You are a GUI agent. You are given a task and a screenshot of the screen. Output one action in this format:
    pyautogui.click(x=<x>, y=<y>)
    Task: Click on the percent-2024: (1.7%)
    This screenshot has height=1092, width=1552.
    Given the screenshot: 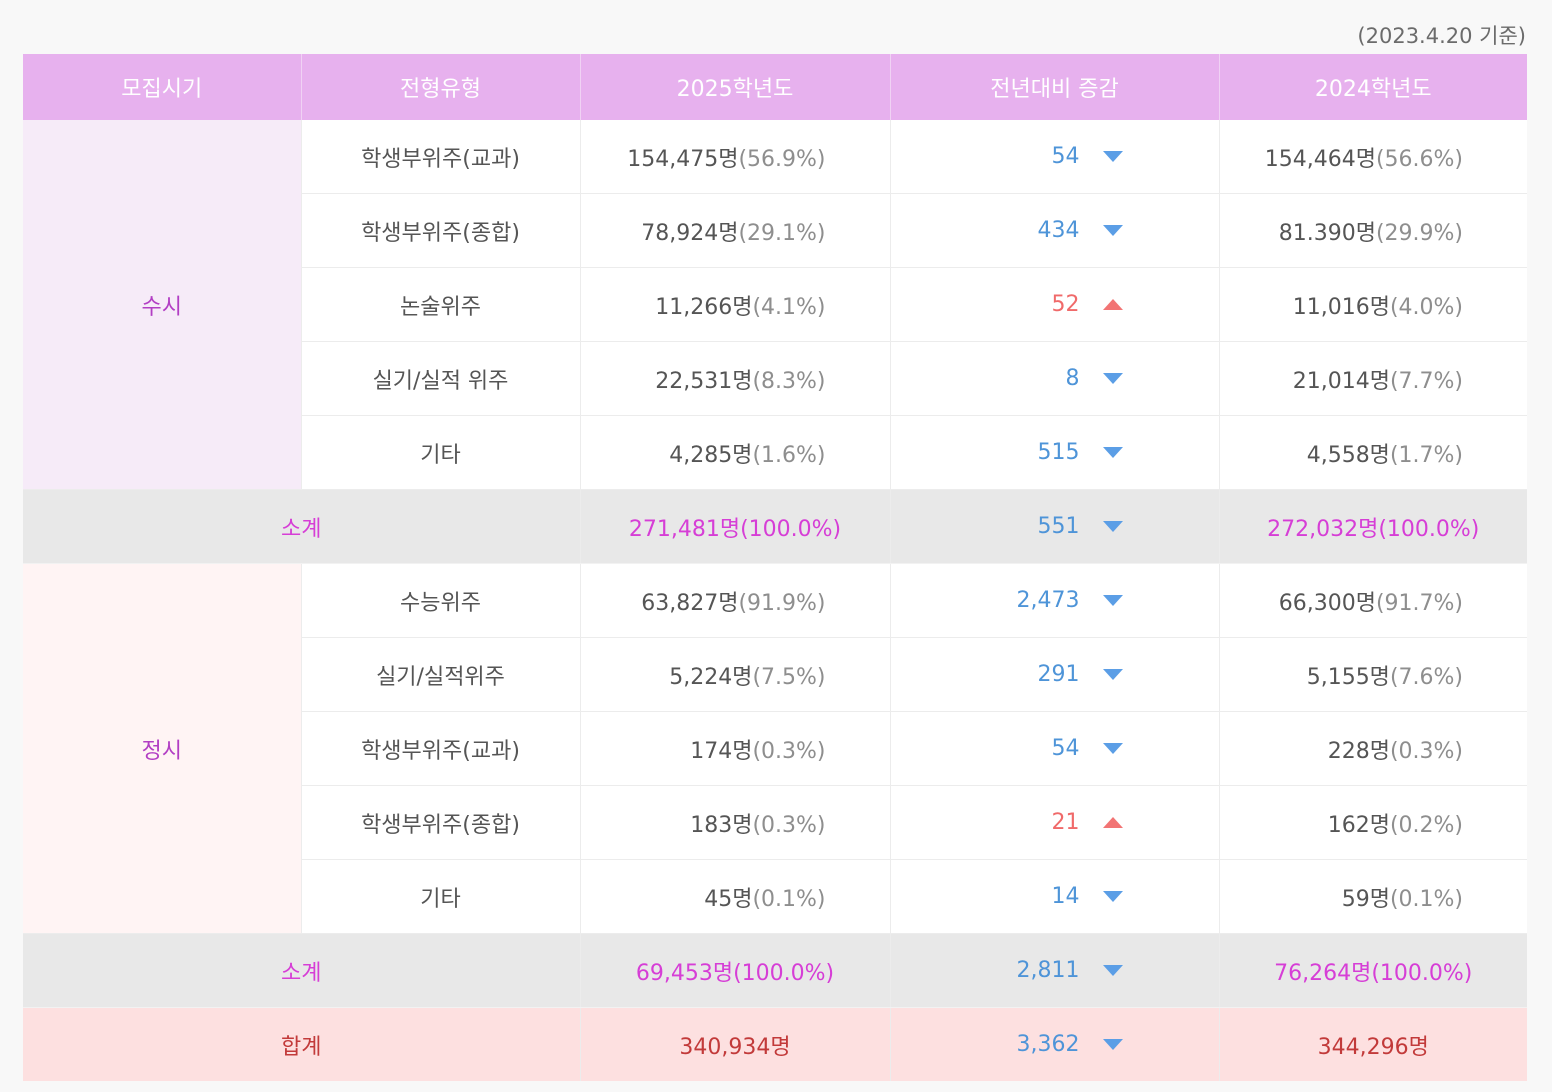 What is the action you would take?
    pyautogui.click(x=1426, y=455)
    